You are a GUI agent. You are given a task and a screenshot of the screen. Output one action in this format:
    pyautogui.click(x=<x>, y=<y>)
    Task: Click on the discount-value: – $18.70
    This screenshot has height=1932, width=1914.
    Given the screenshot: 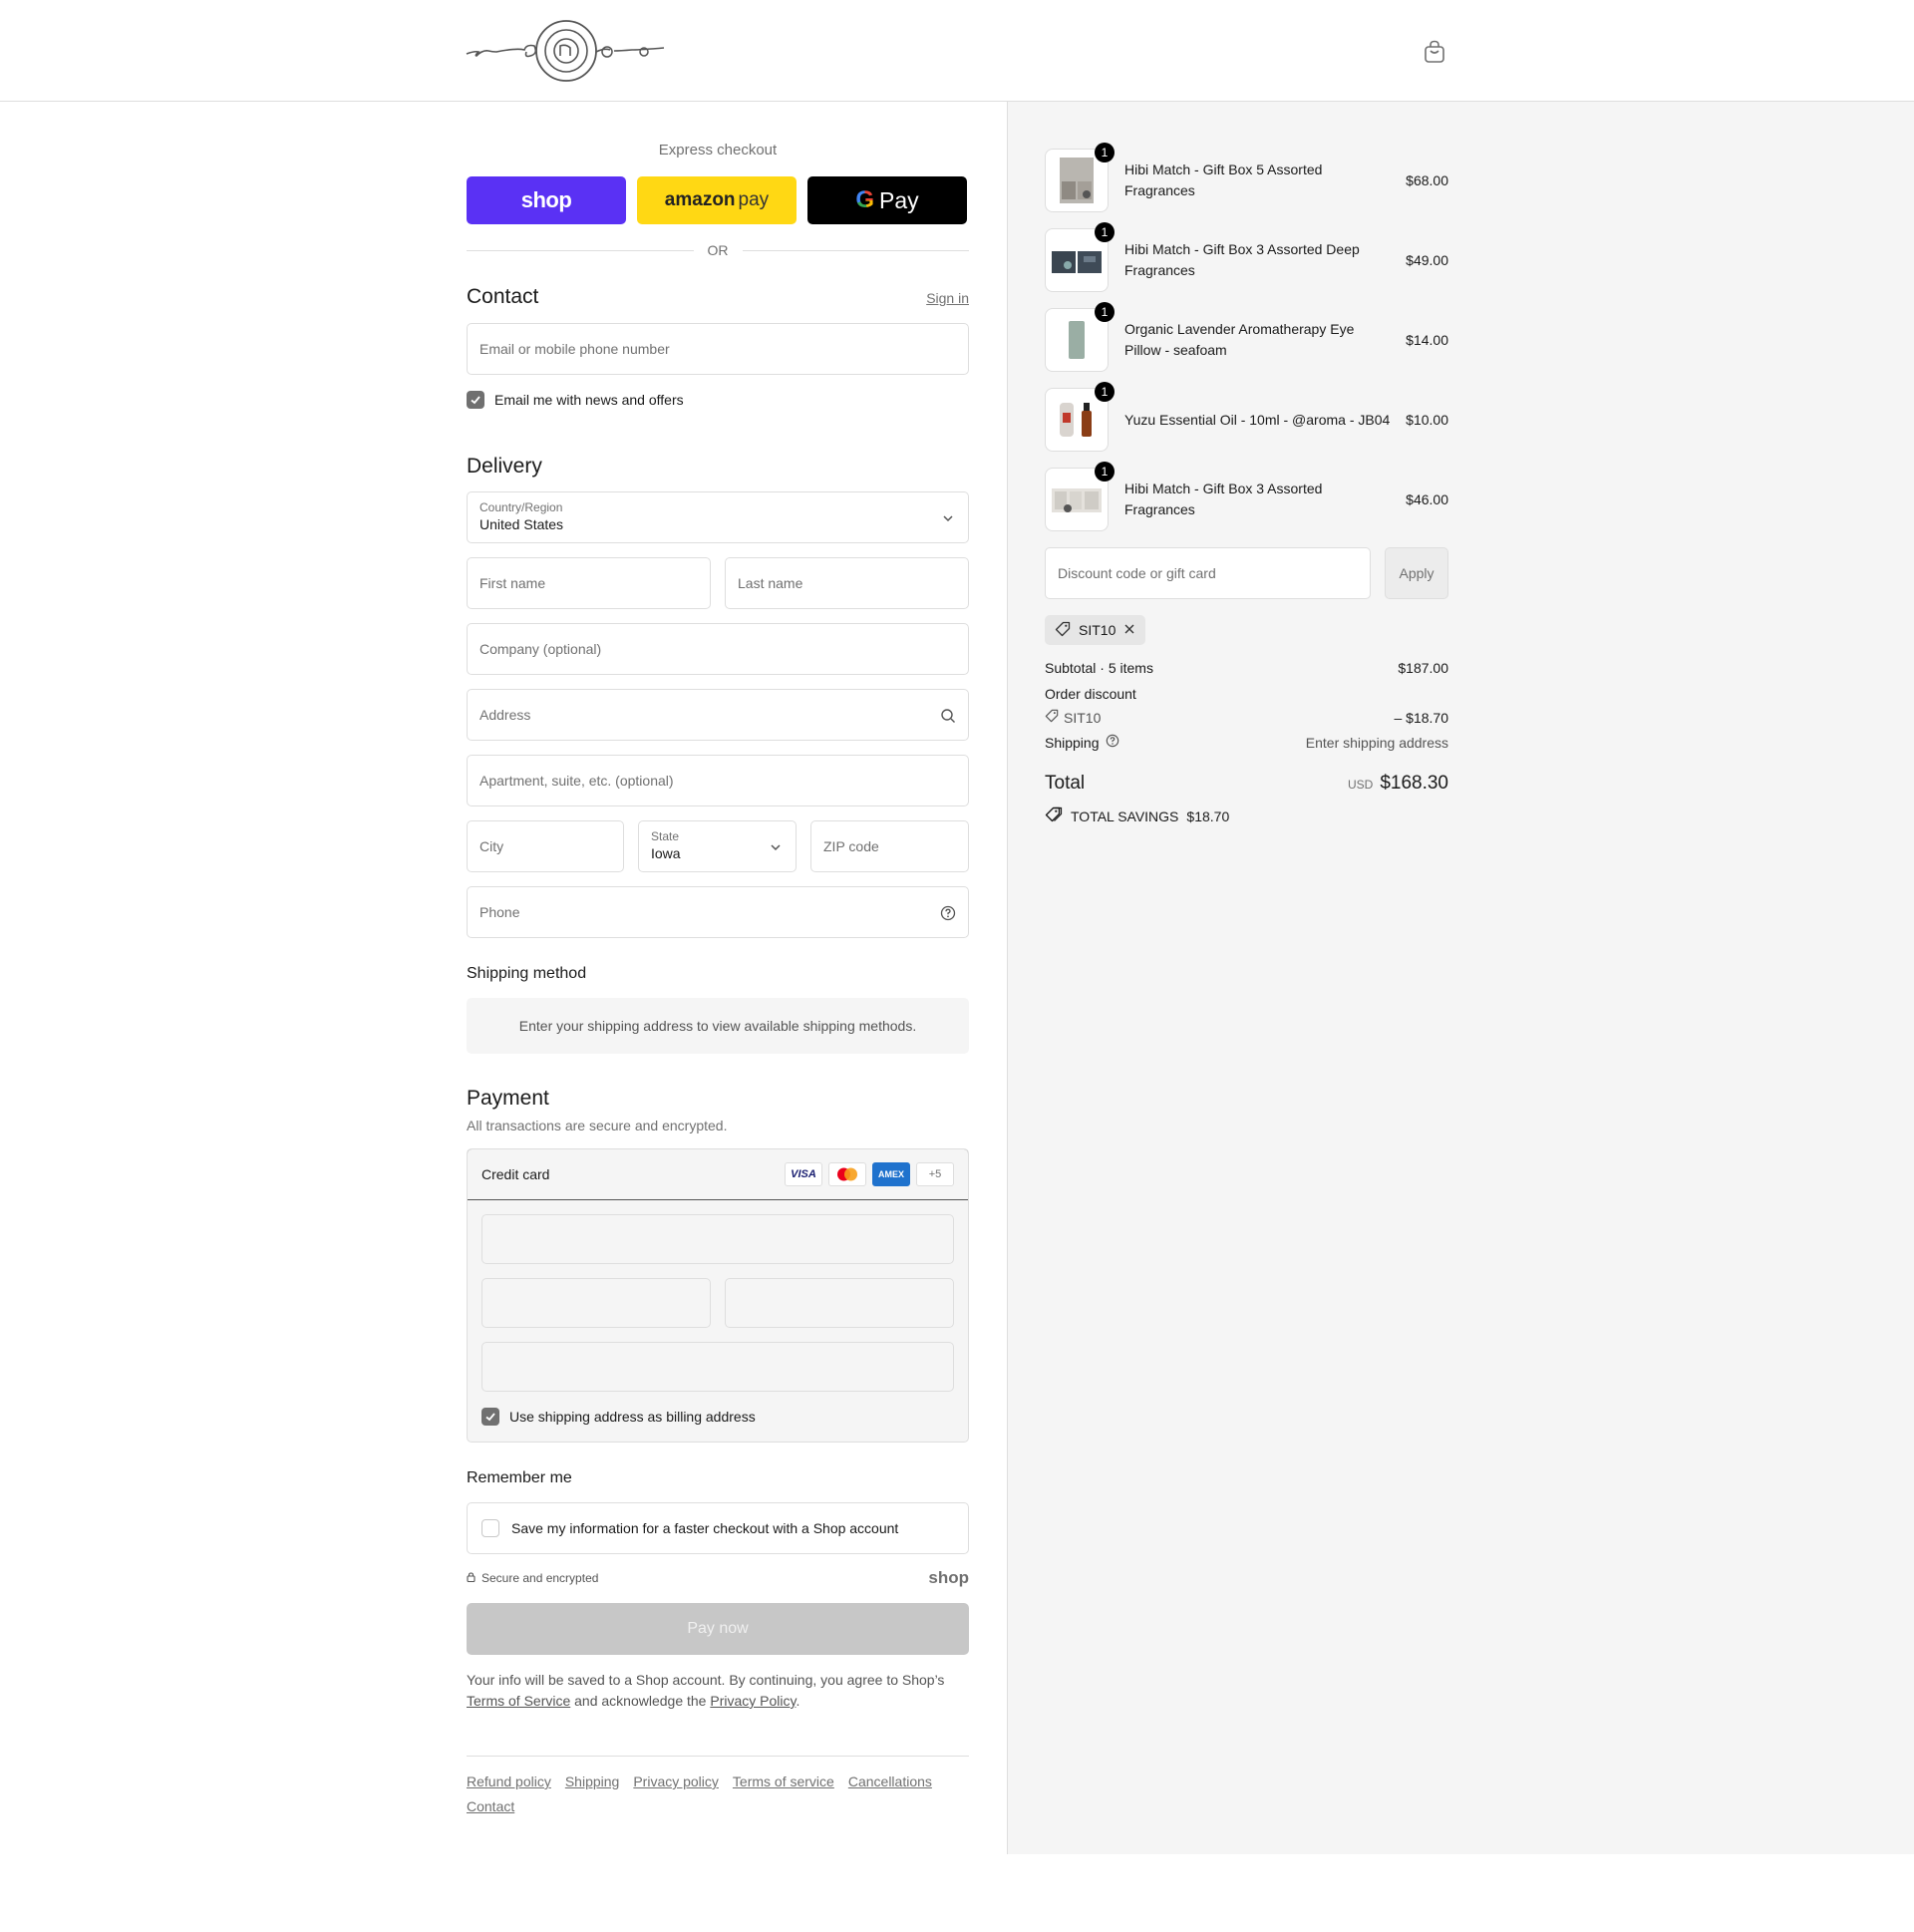 What is the action you would take?
    pyautogui.click(x=1421, y=717)
    